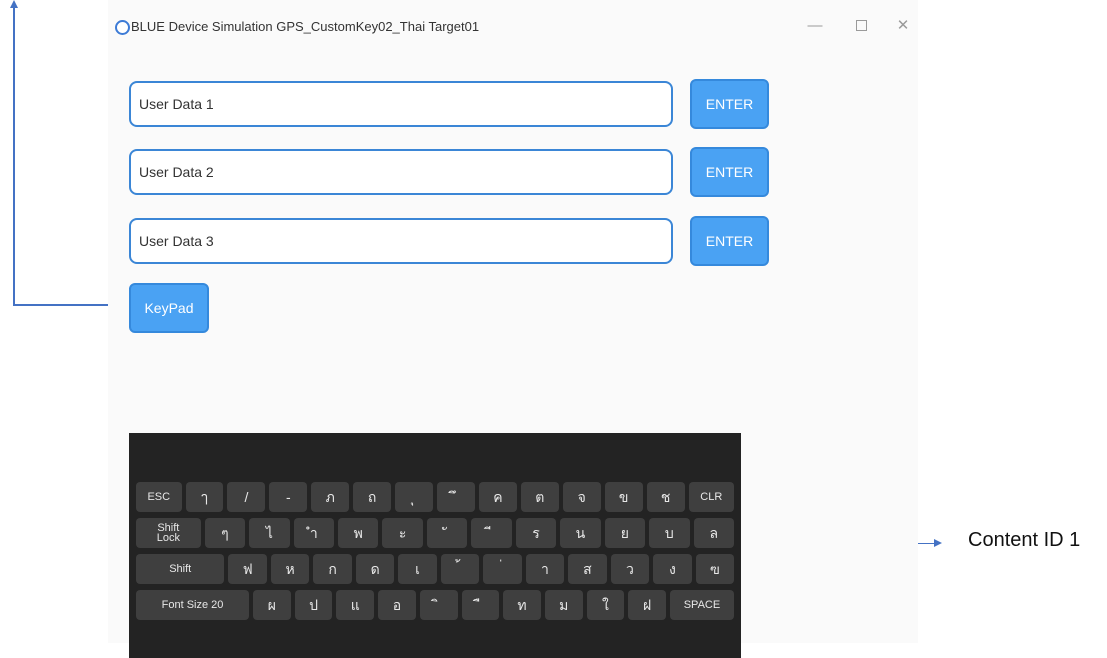 Image resolution: width=1107 pixels, height=658 pixels. Describe the element at coordinates (14, 4) in the screenshot. I see `annotation-arrow-head-up` at that location.